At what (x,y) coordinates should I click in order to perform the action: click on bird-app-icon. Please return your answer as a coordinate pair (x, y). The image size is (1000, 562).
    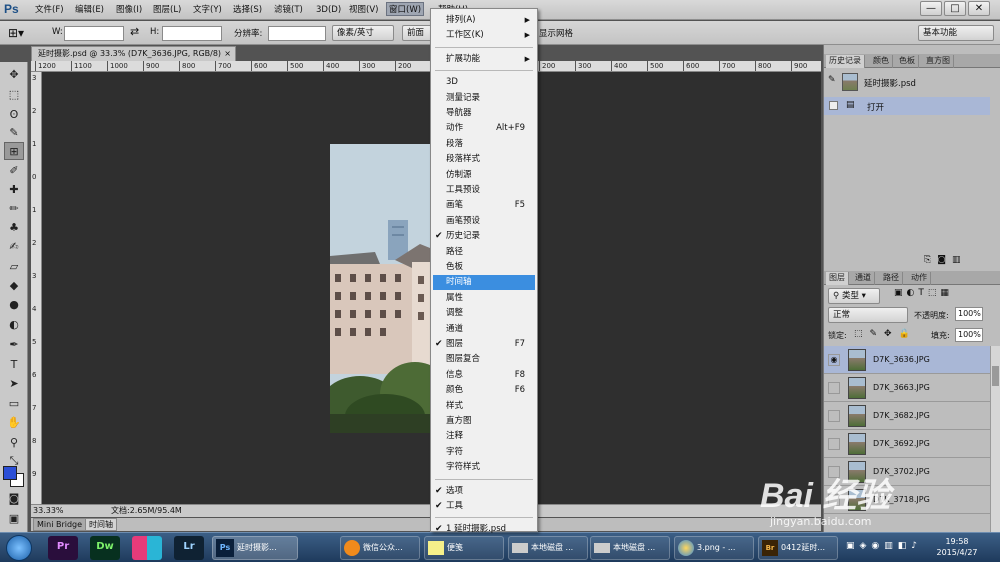
    Looking at the image, I should click on (317, 548).